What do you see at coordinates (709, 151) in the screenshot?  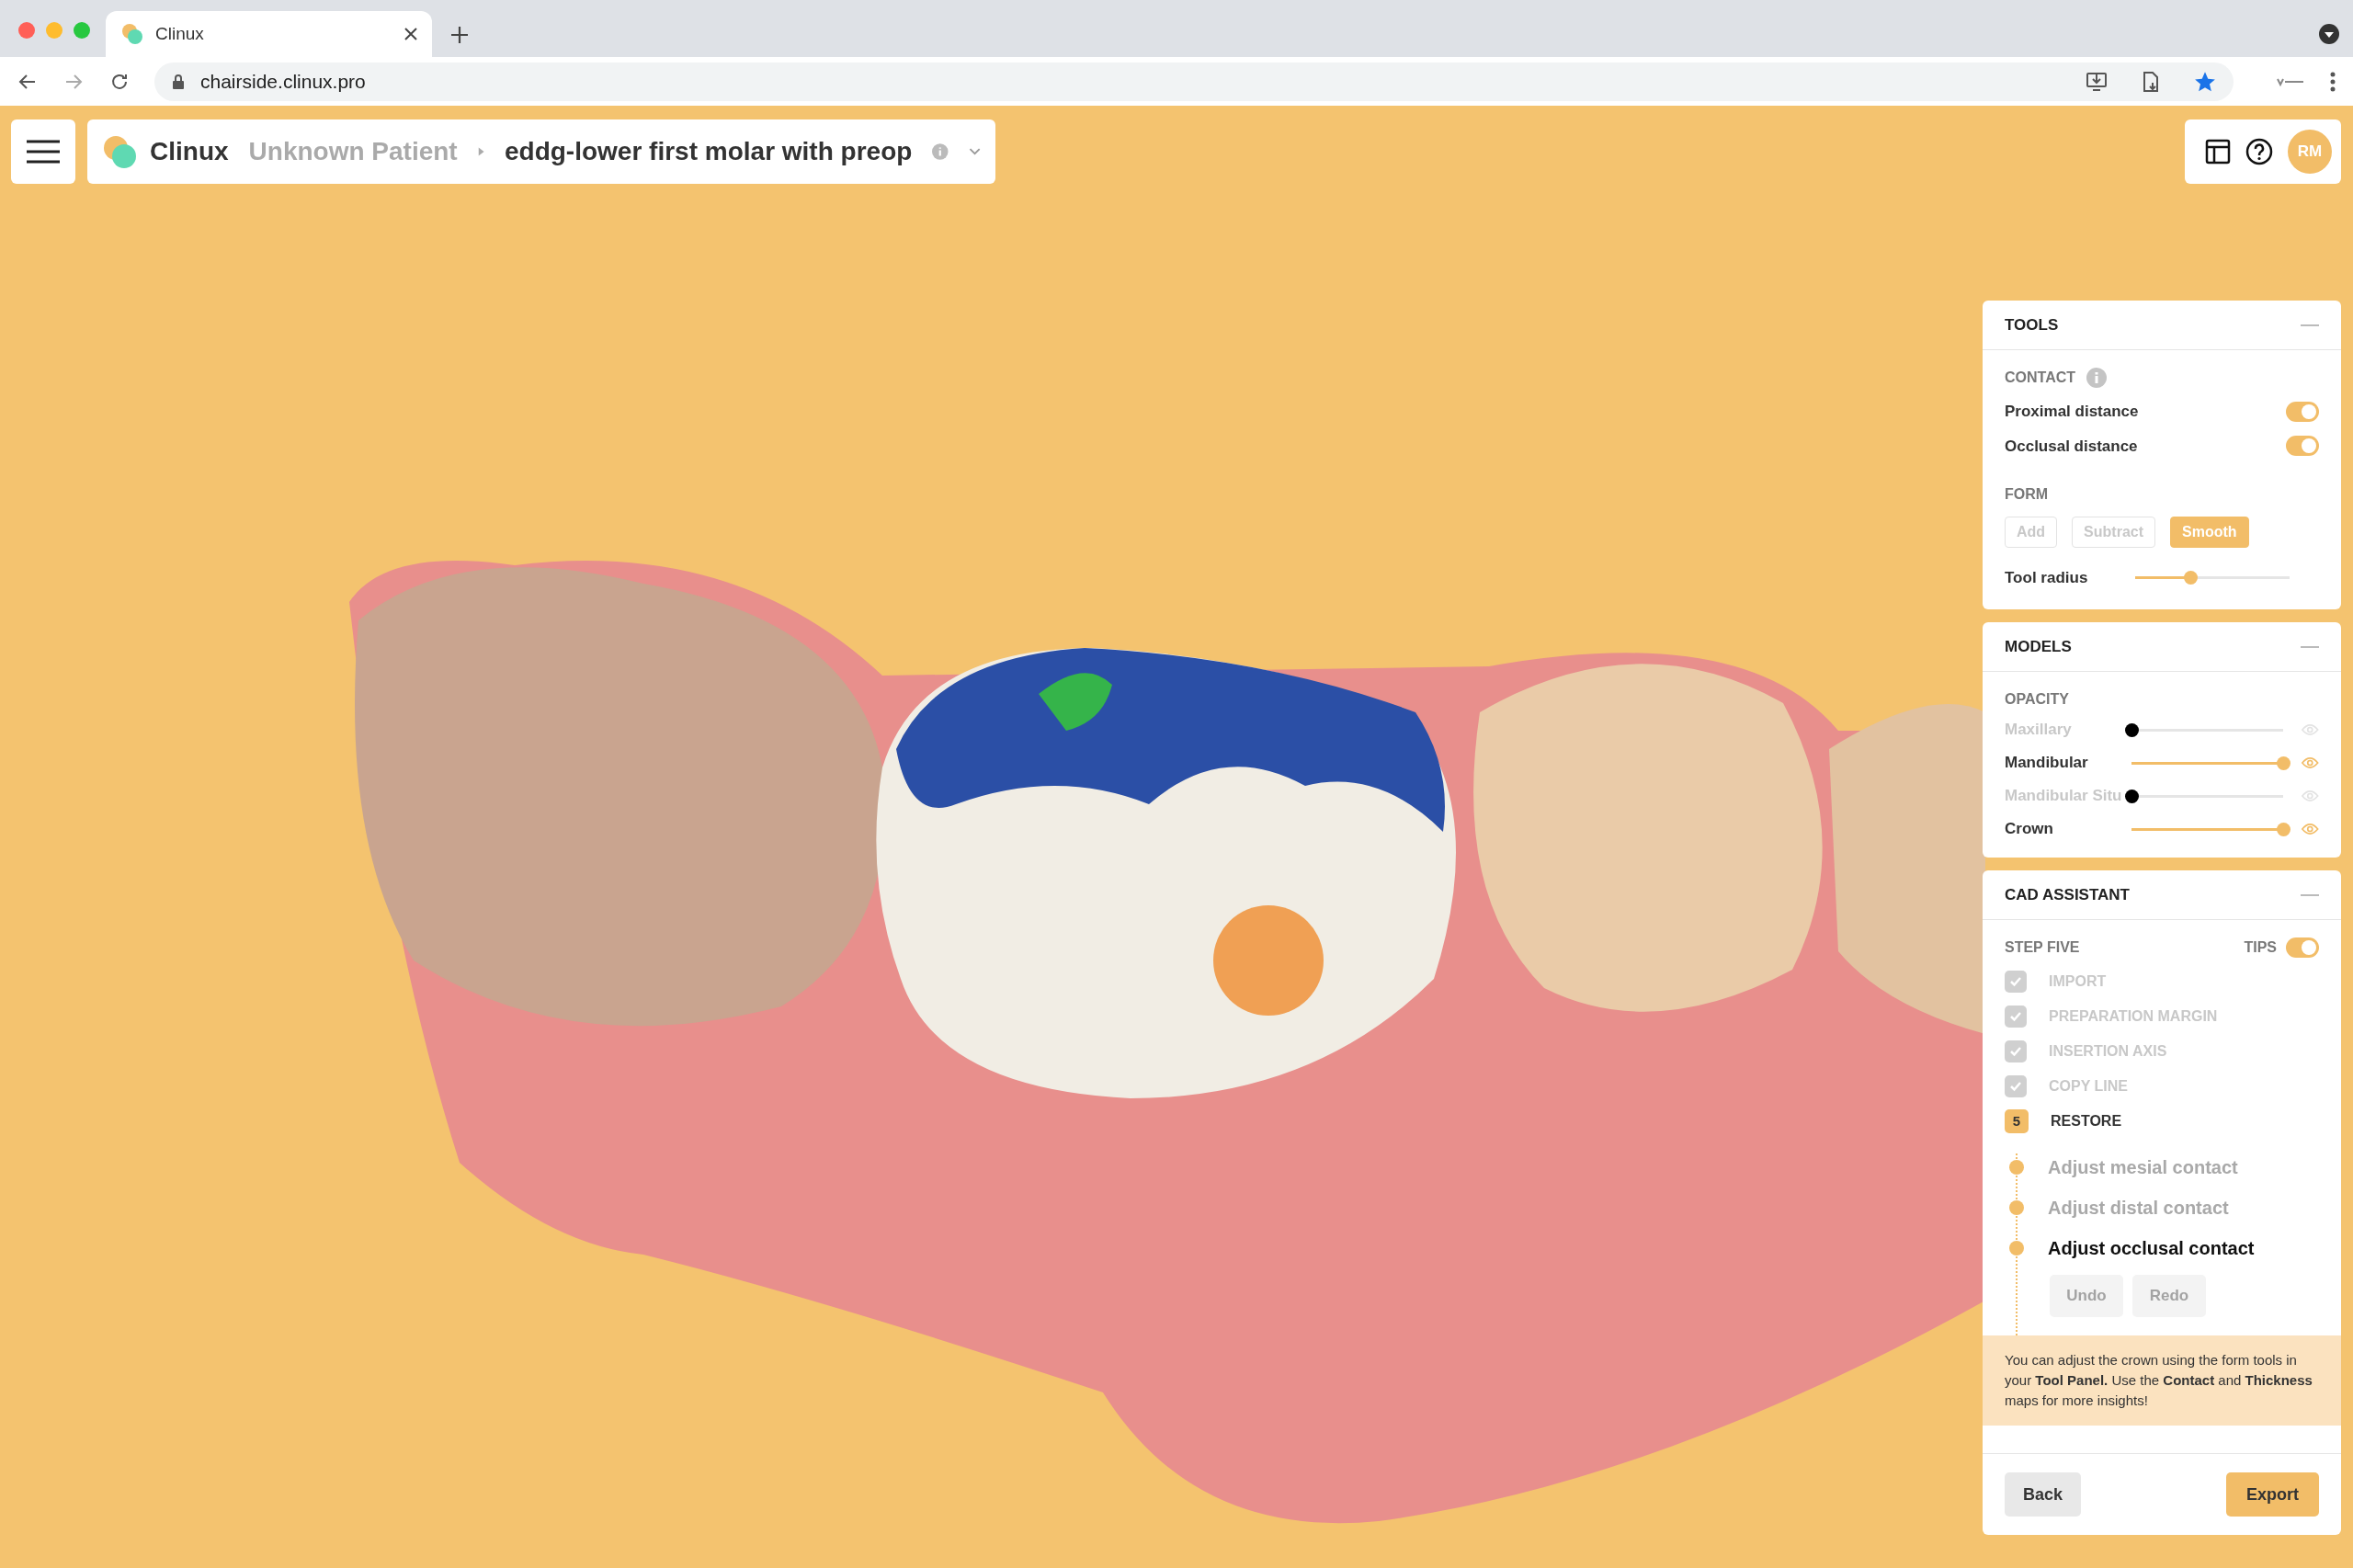 I see `case-title: eddg-lower first molar with preop` at bounding box center [709, 151].